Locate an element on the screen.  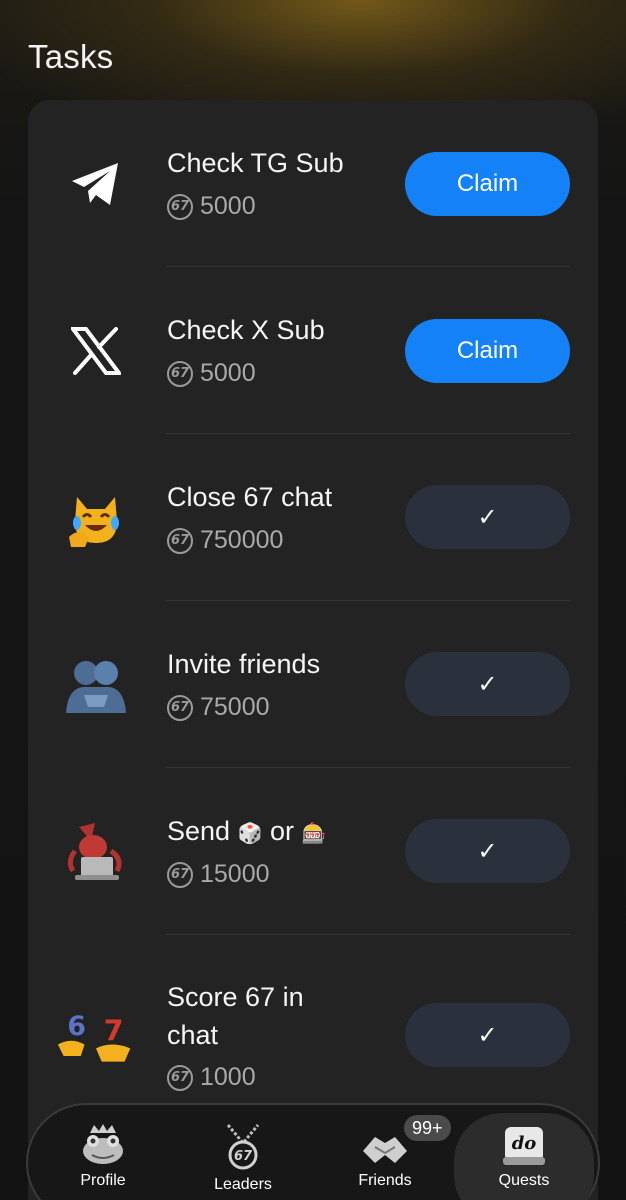
task-reward: 67 15000 is located at coordinates (218, 874).